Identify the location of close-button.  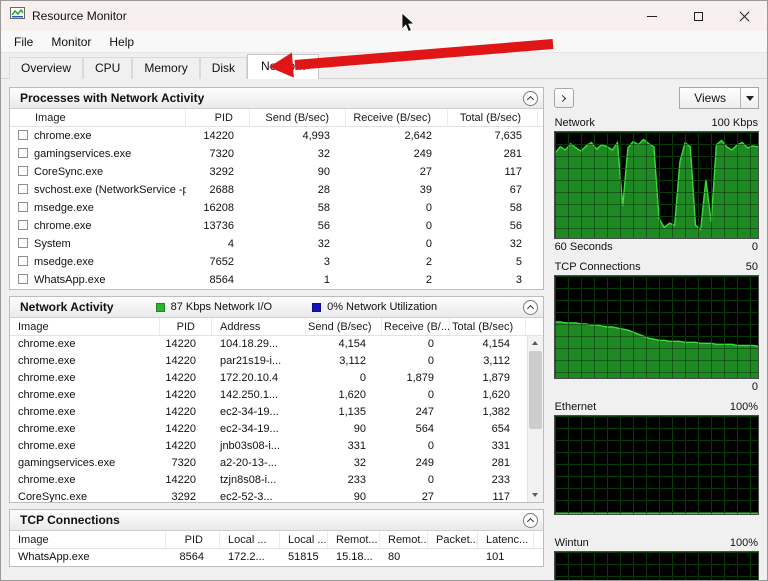
(744, 16).